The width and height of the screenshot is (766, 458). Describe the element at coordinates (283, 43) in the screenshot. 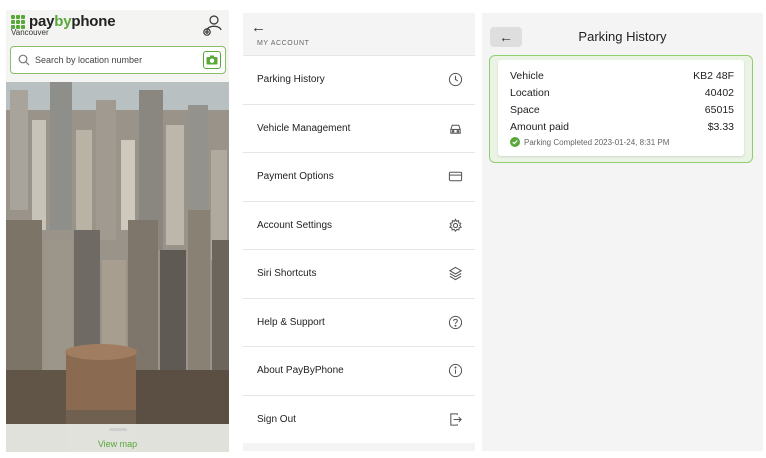

I see `my-account-section-label: MY ACCOUNT` at that location.